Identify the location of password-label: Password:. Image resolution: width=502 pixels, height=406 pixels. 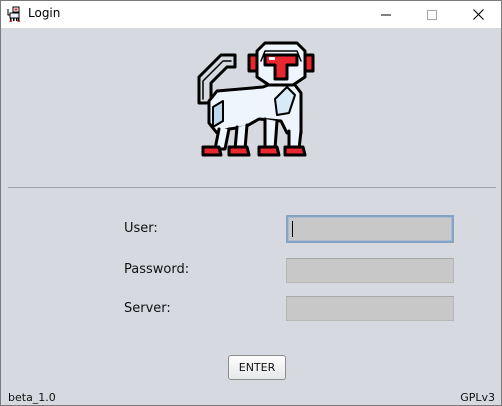
(157, 269).